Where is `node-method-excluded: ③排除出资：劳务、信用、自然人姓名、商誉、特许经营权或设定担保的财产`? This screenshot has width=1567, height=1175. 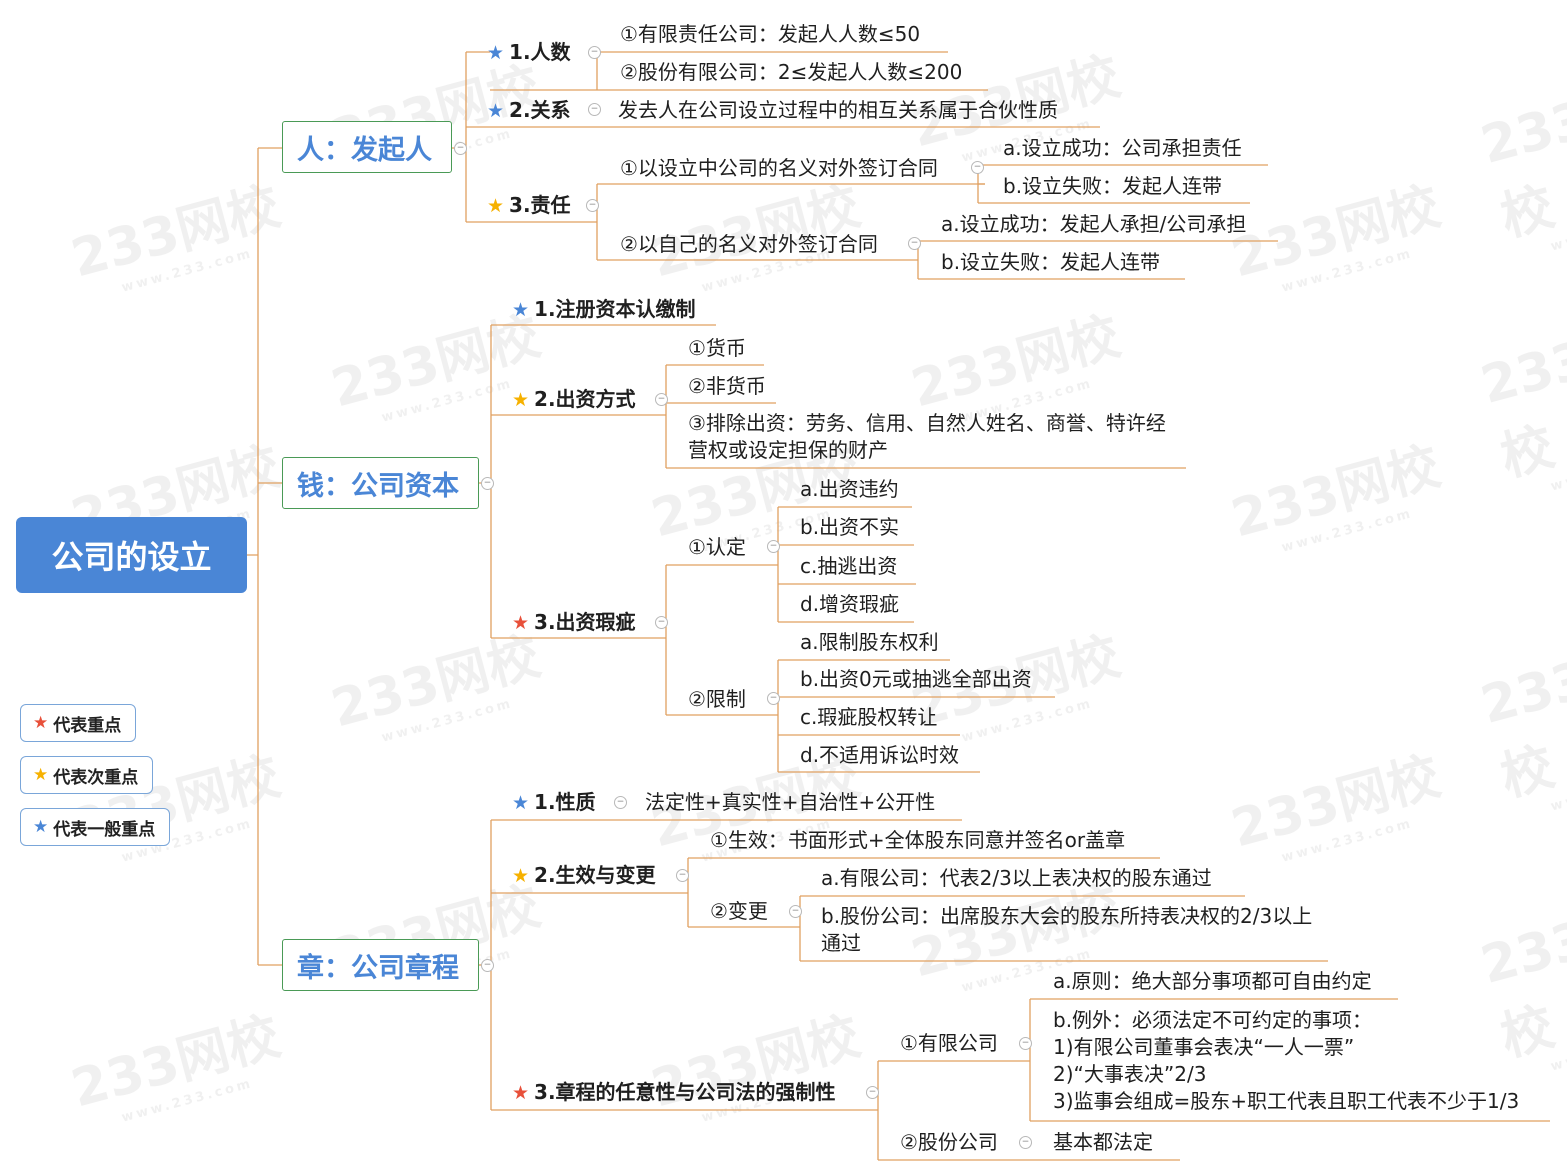
node-method-excluded: ③排除出资：劳务、信用、自然人姓名、商誉、特许经营权或设定担保的财产 is located at coordinates (934, 437).